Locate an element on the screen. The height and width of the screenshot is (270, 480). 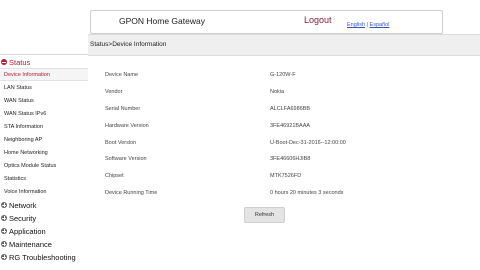
info-row-software-version: Software Version 3FE46606HJIB8 is located at coordinates (284, 161).